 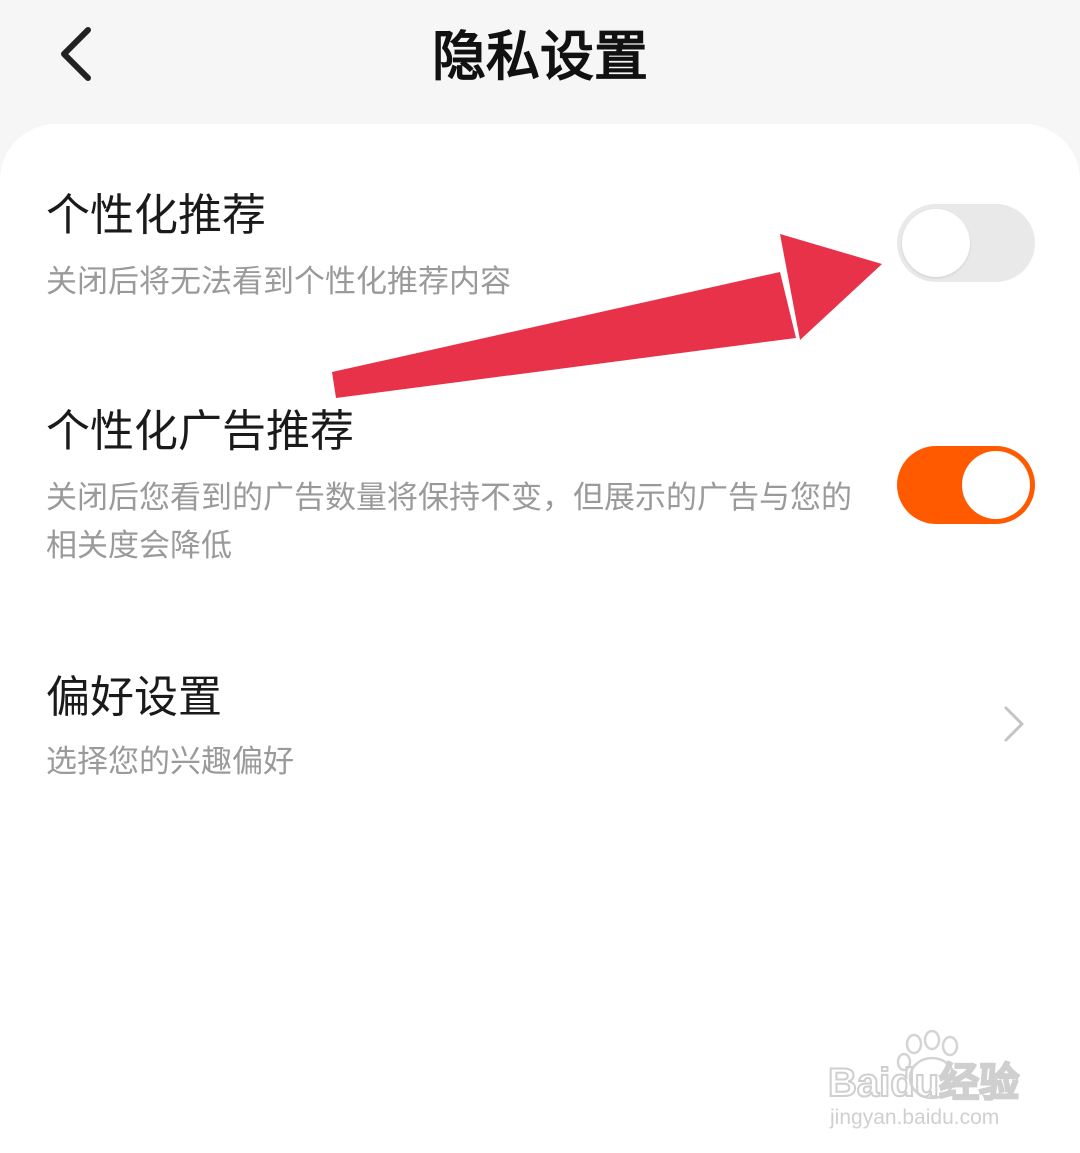 I want to click on top-bar: 隐私设置, so click(x=540, y=62).